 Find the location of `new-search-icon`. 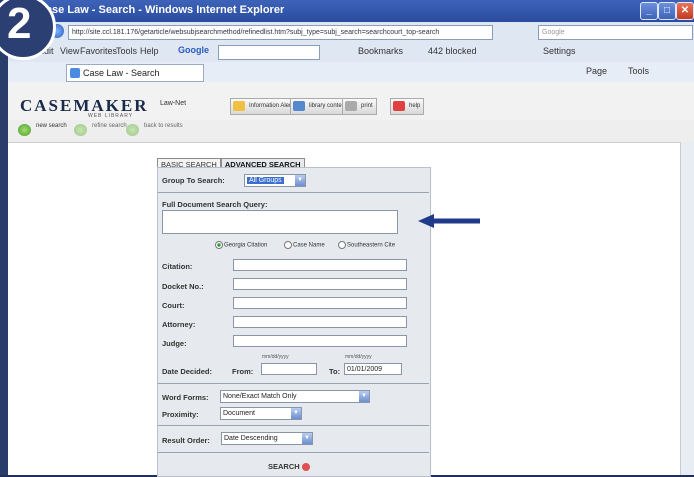

new-search-icon is located at coordinates (24, 130).